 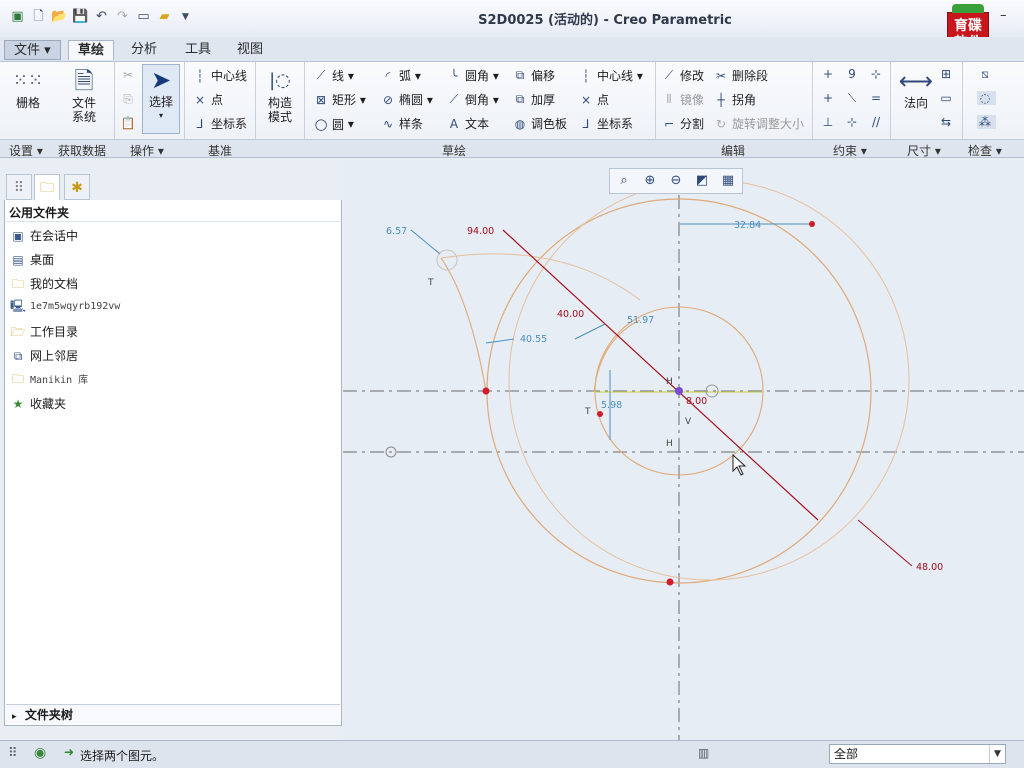 I want to click on group-constrain: 约束 ▾, so click(x=850, y=150).